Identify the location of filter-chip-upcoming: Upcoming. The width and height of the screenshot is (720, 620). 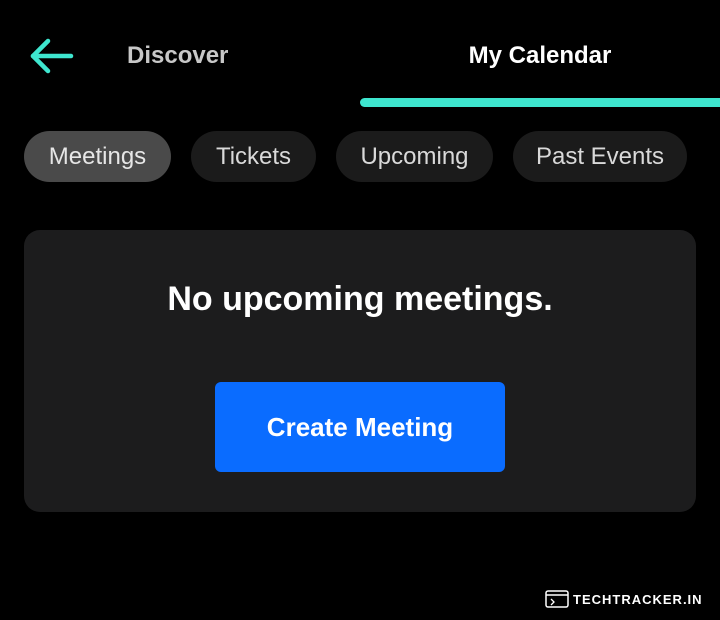
(414, 156).